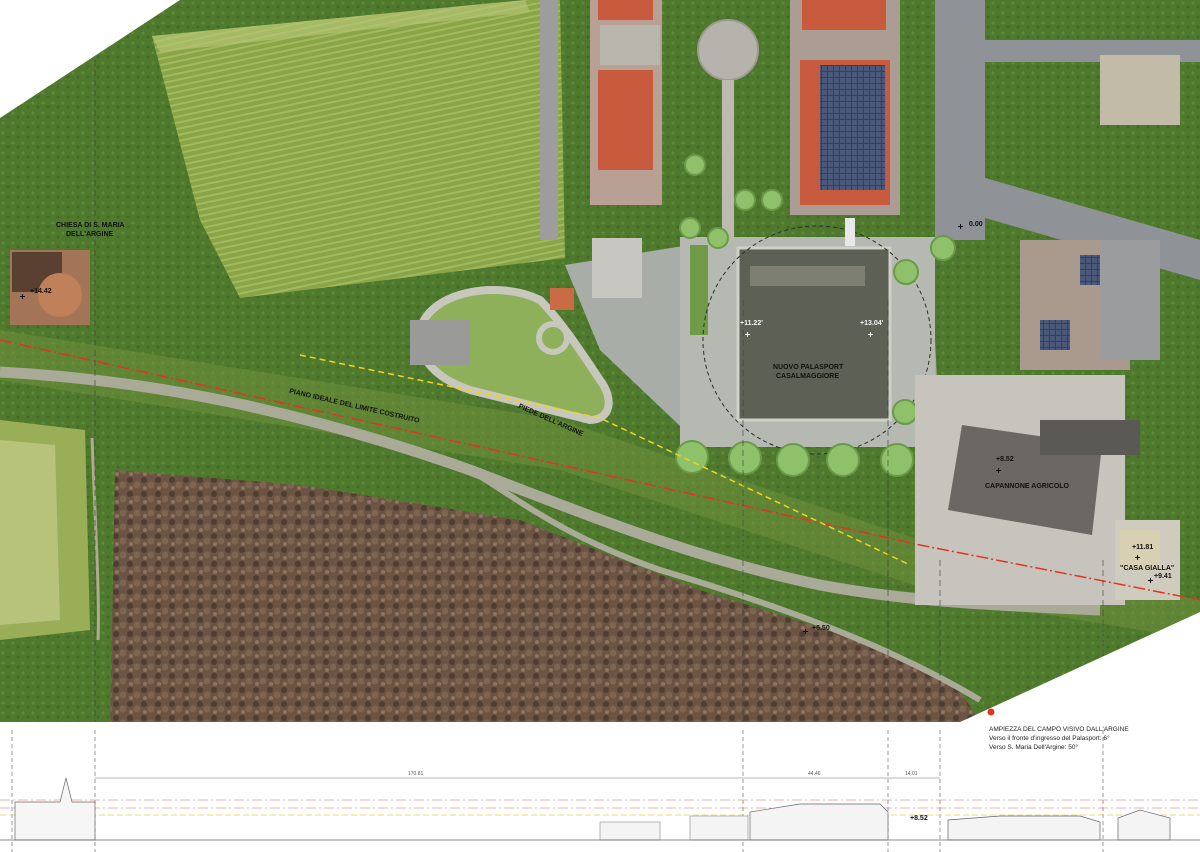  I want to click on dimension-2: 44.46, so click(814, 774).